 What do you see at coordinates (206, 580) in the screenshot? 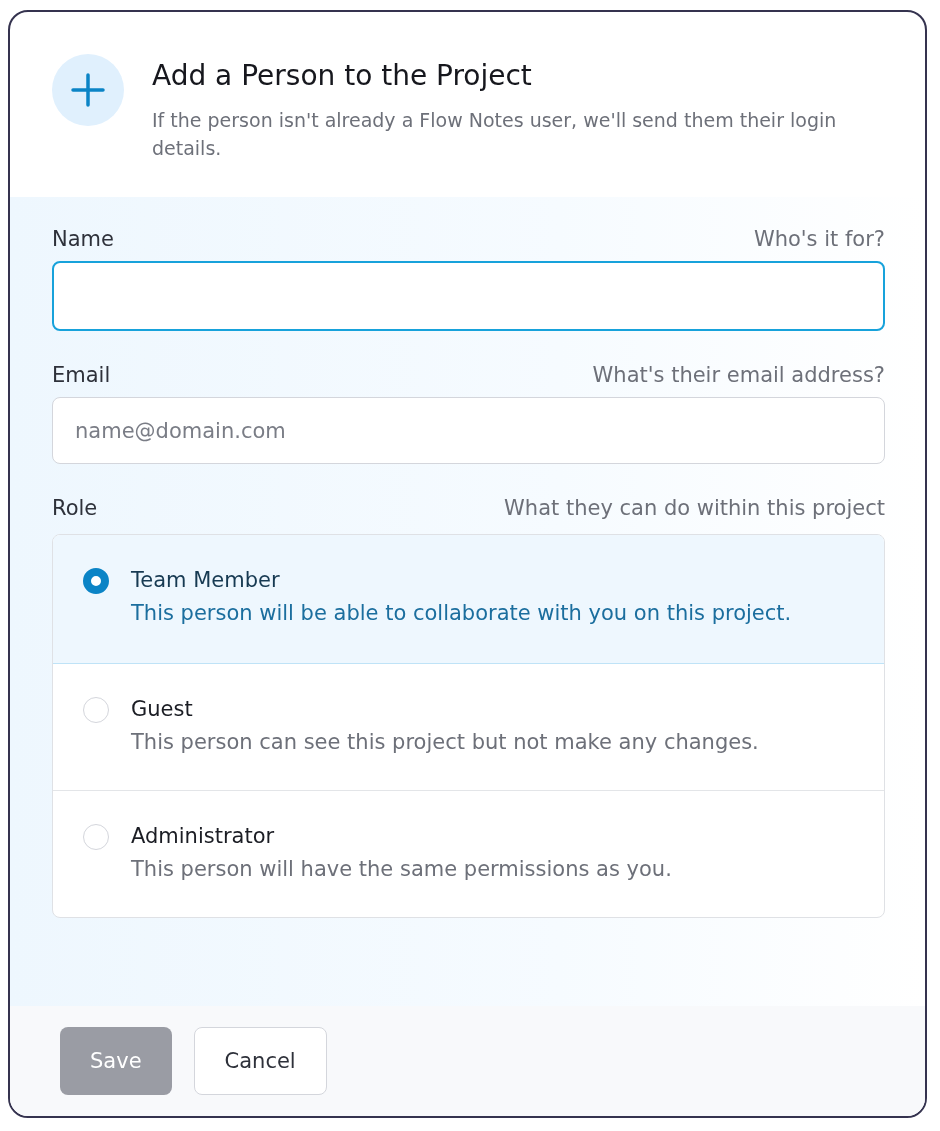
I see `option-title: Team Member` at bounding box center [206, 580].